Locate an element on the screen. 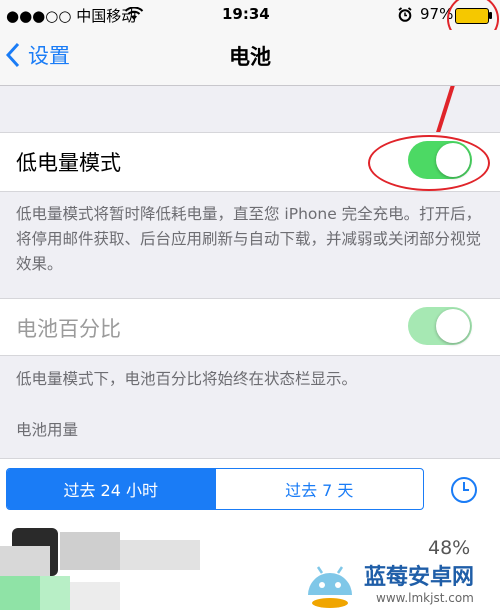  watermark: 蓝莓安卓网 www.lmkjst.com is located at coordinates (400, 584).